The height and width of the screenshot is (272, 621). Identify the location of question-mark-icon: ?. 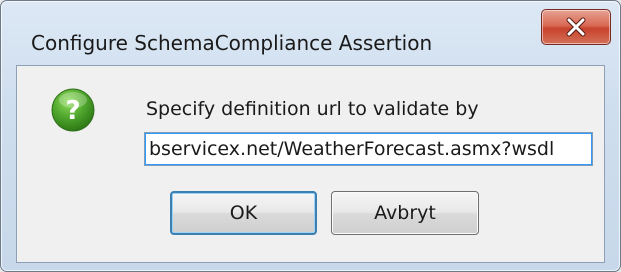
(73, 110).